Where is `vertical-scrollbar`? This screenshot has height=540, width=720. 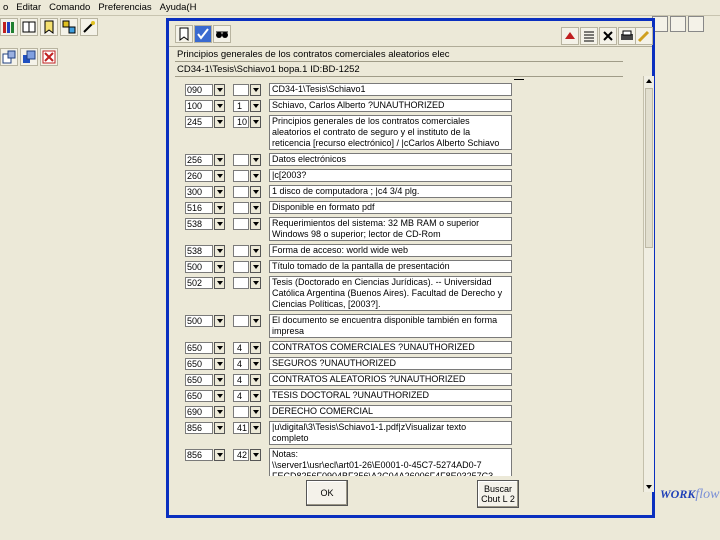 vertical-scrollbar is located at coordinates (648, 284).